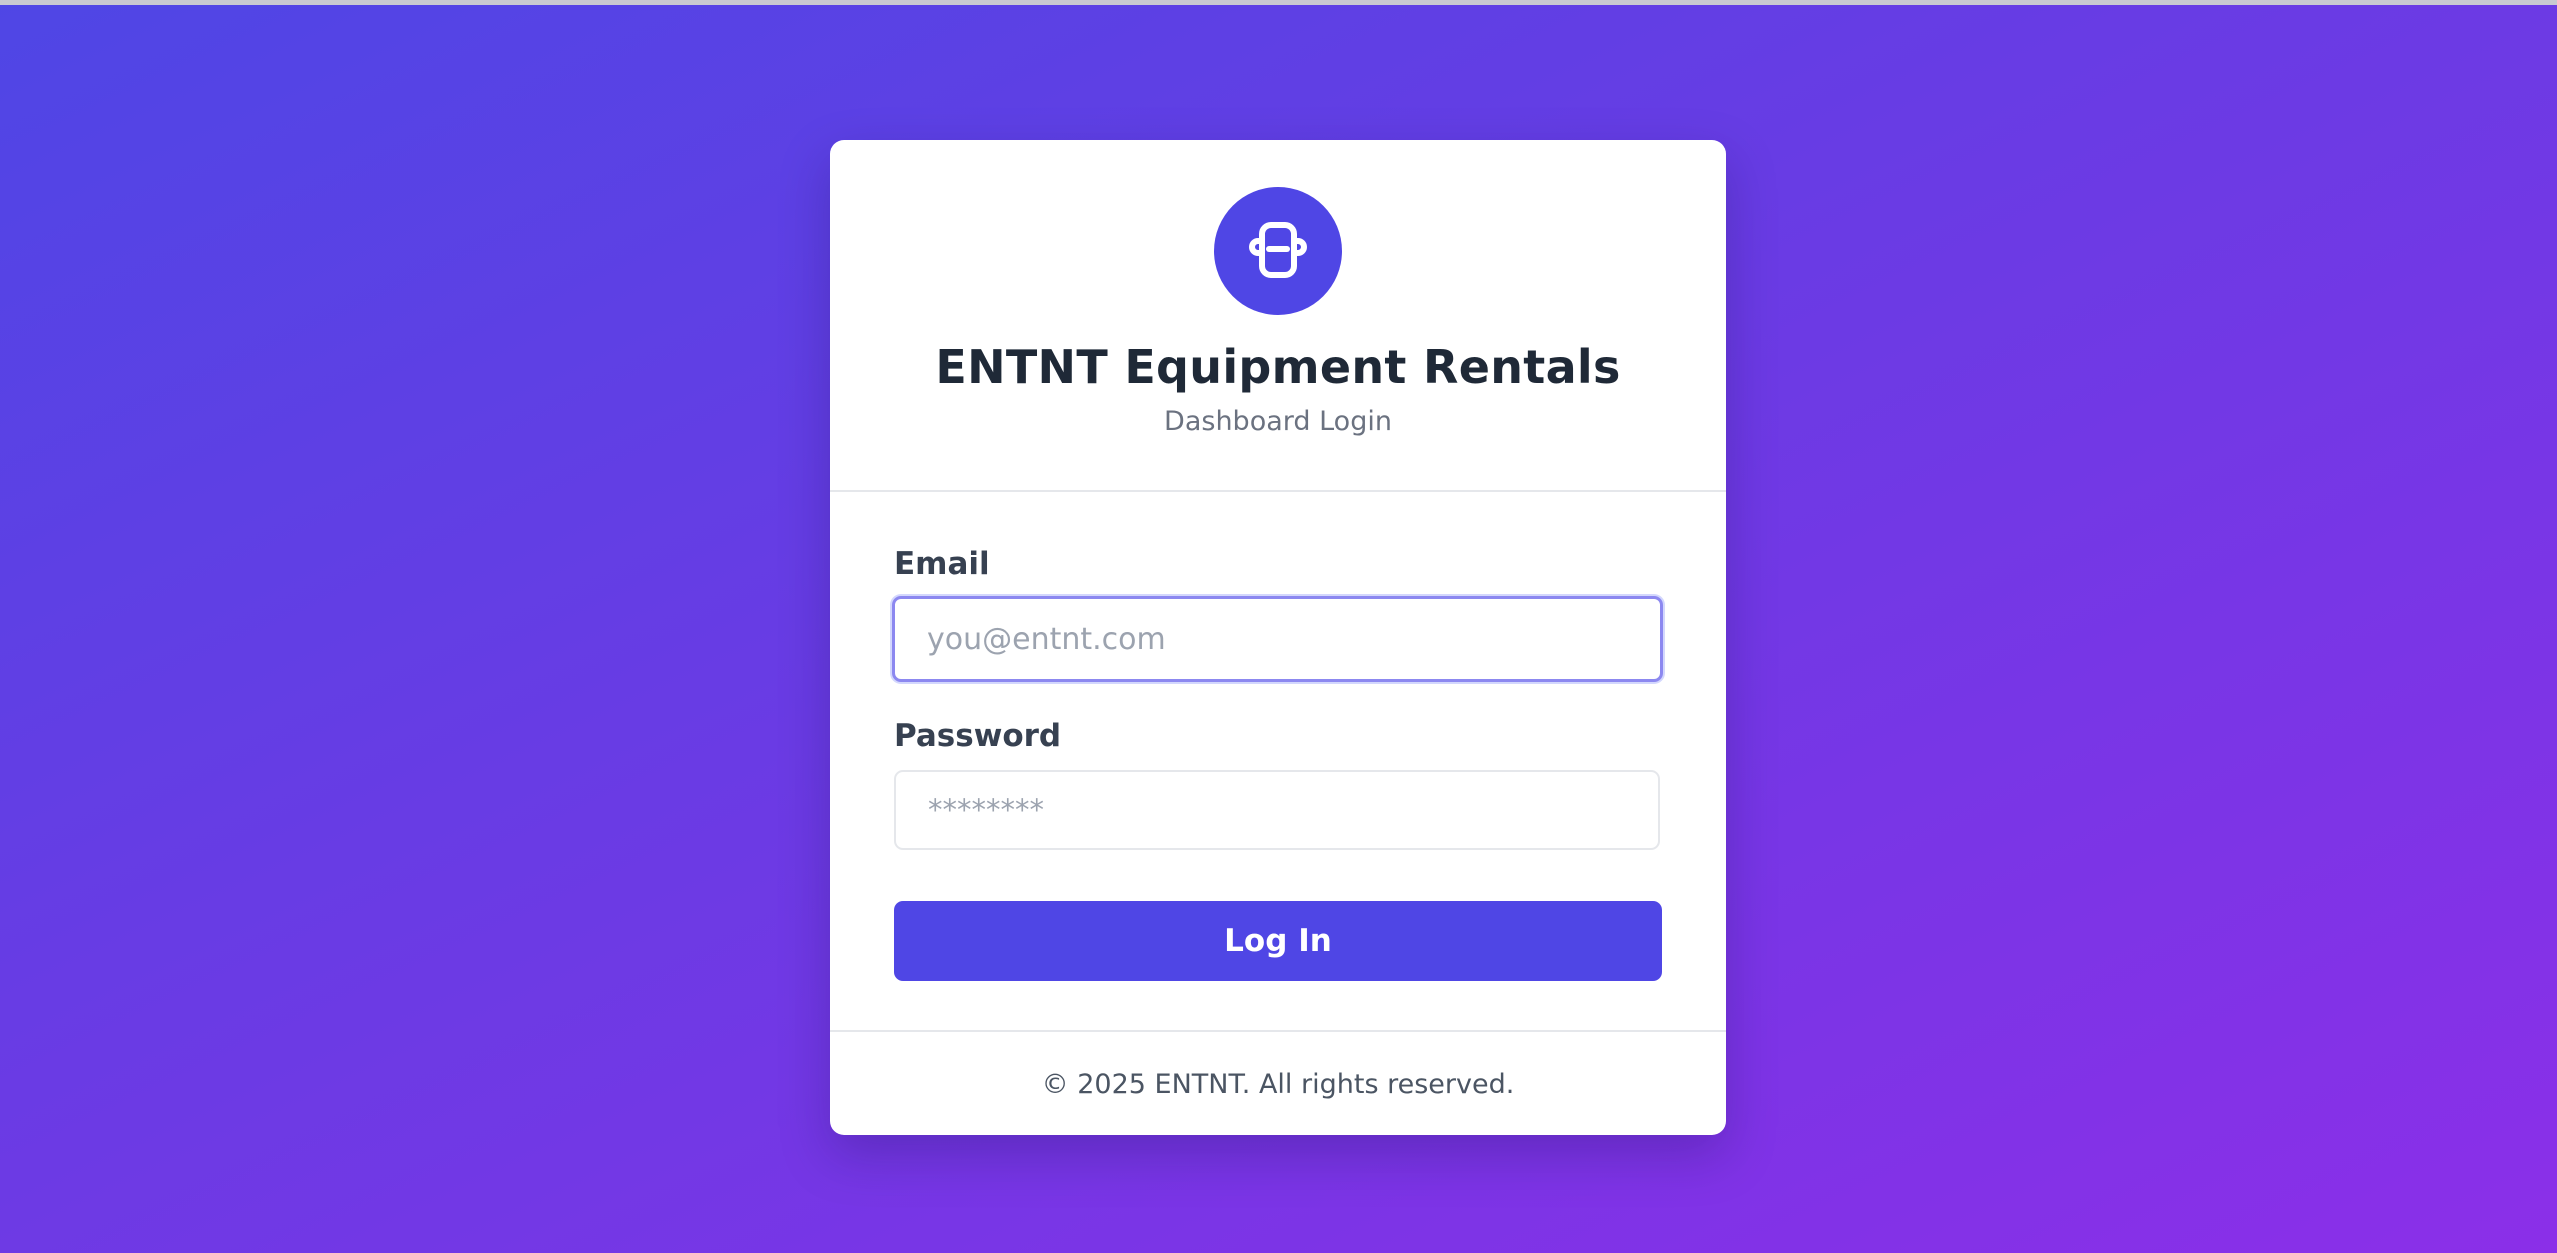 Image resolution: width=2557 pixels, height=1253 pixels. What do you see at coordinates (1278, 491) in the screenshot?
I see `header-divider` at bounding box center [1278, 491].